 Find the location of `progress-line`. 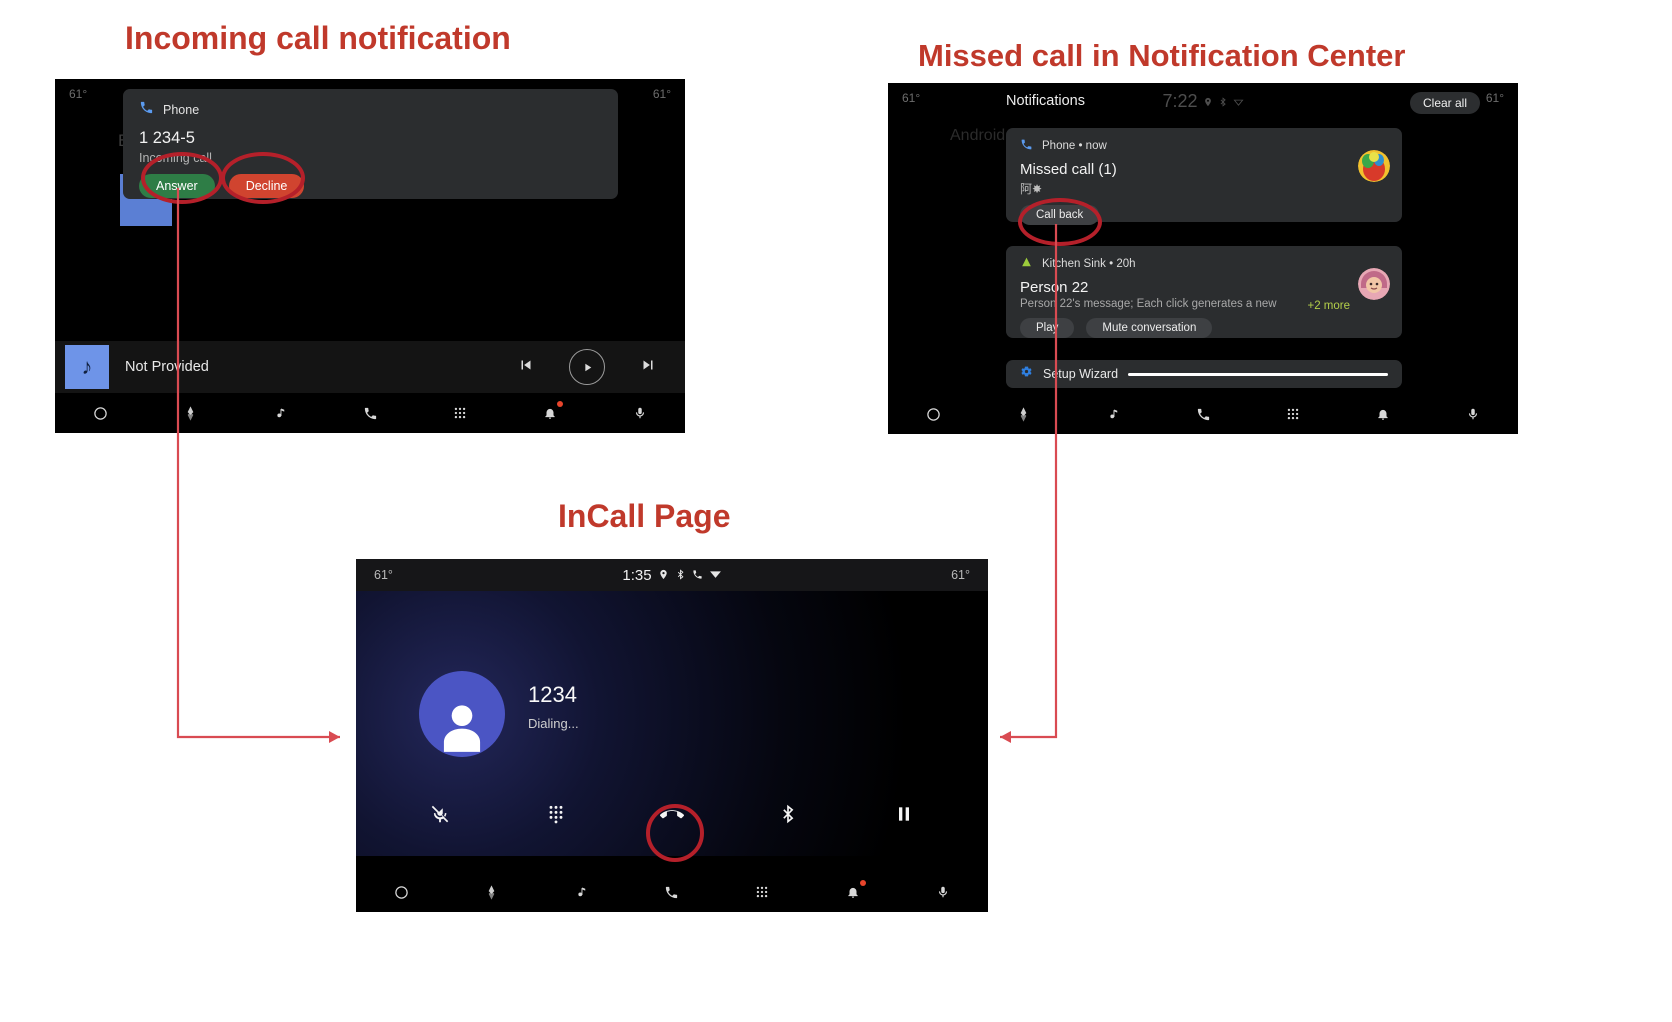

progress-line is located at coordinates (1258, 374).